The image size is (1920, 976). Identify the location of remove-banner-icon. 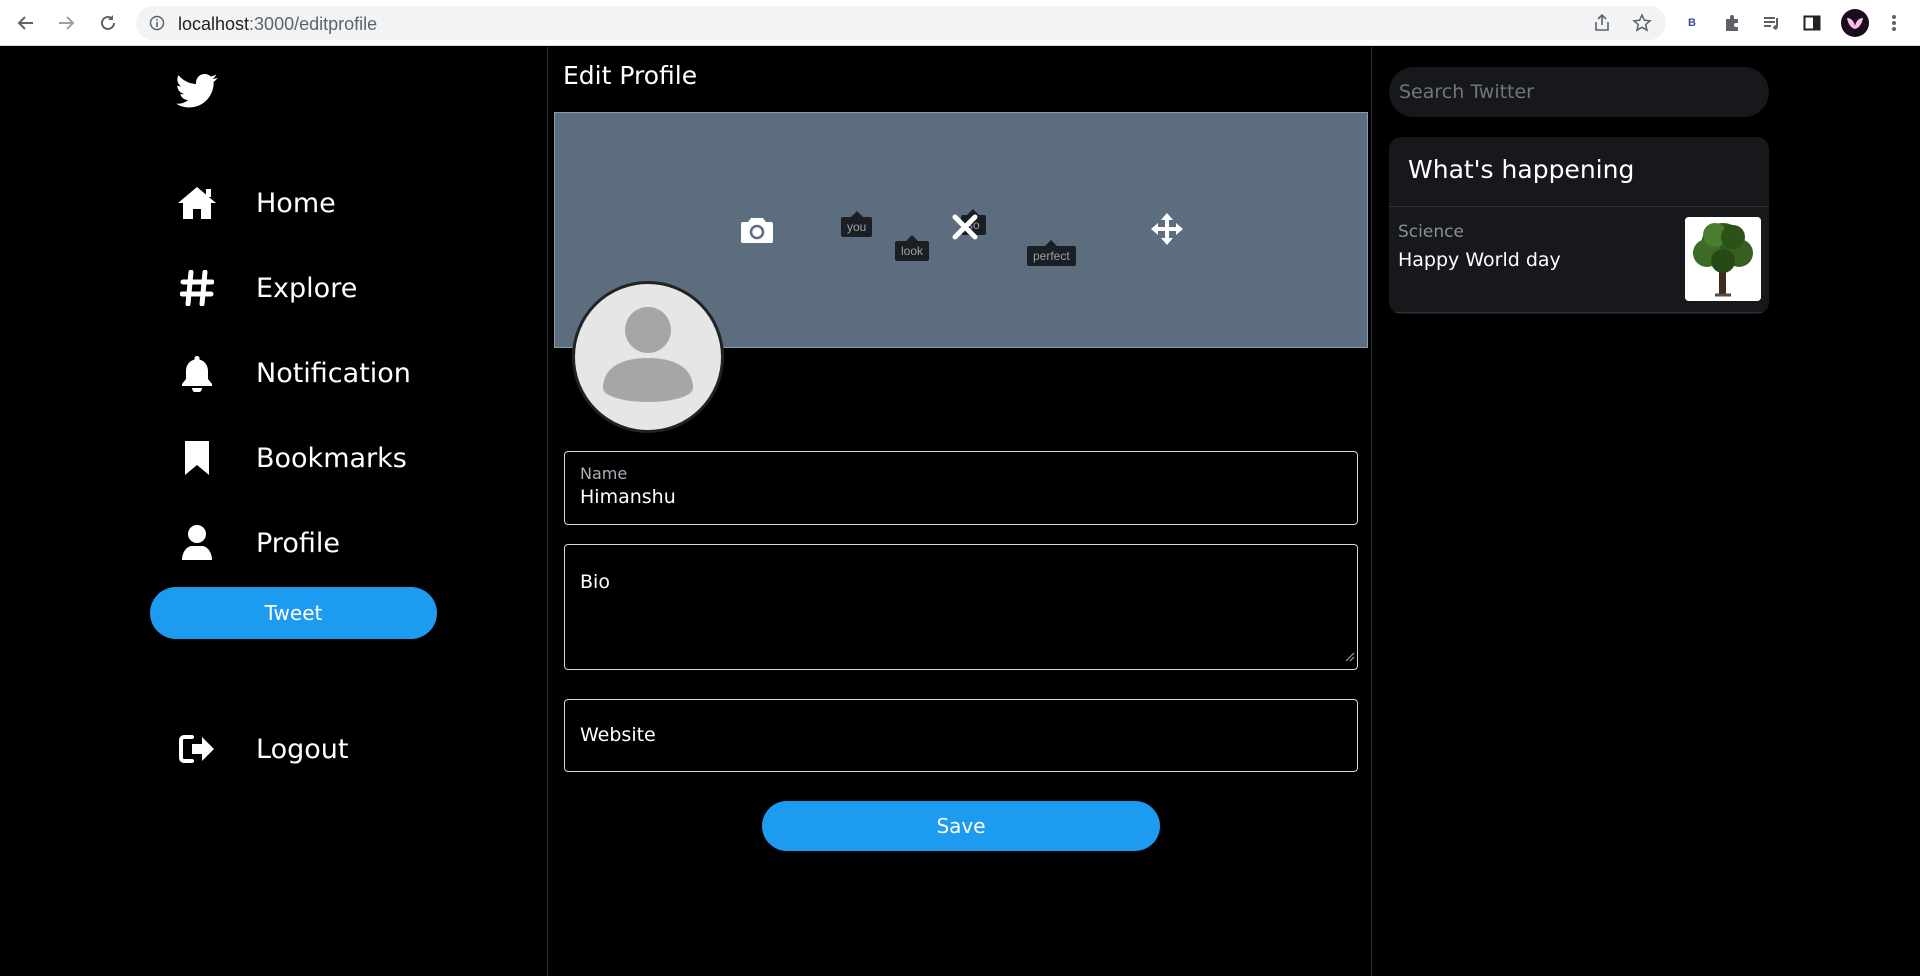
(965, 229).